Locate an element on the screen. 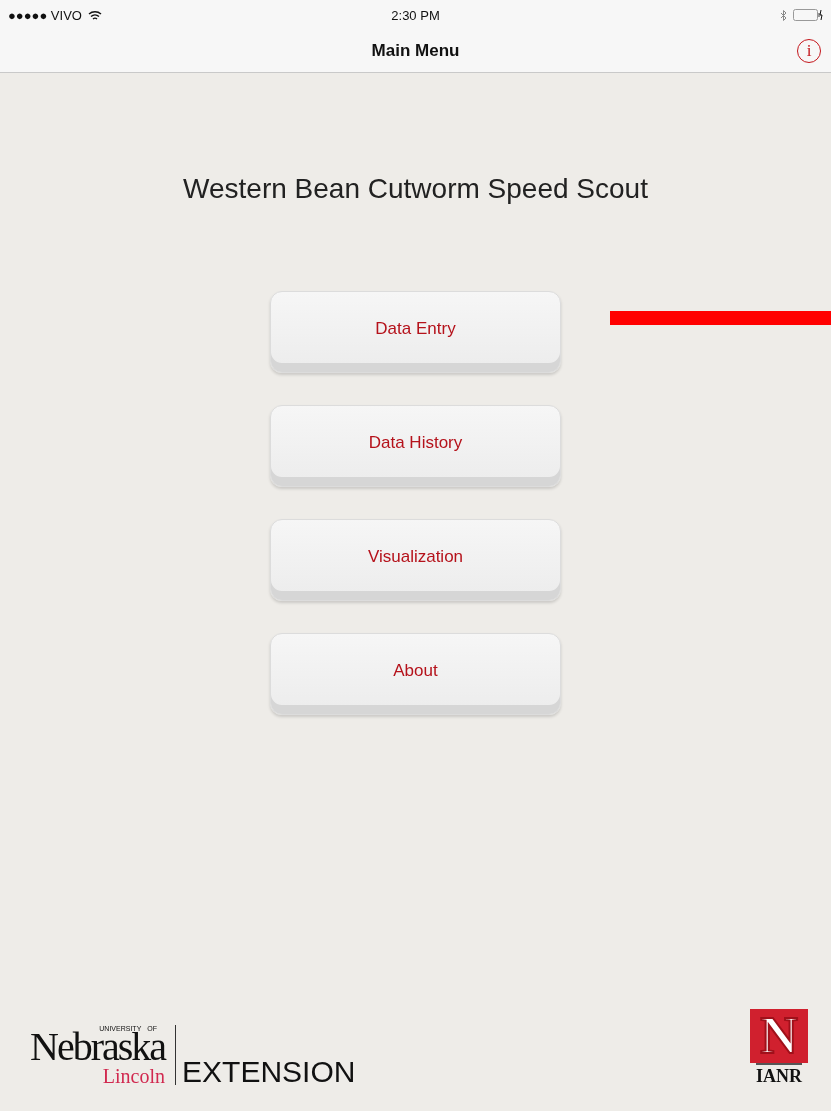  menu-button: About is located at coordinates (415, 674).